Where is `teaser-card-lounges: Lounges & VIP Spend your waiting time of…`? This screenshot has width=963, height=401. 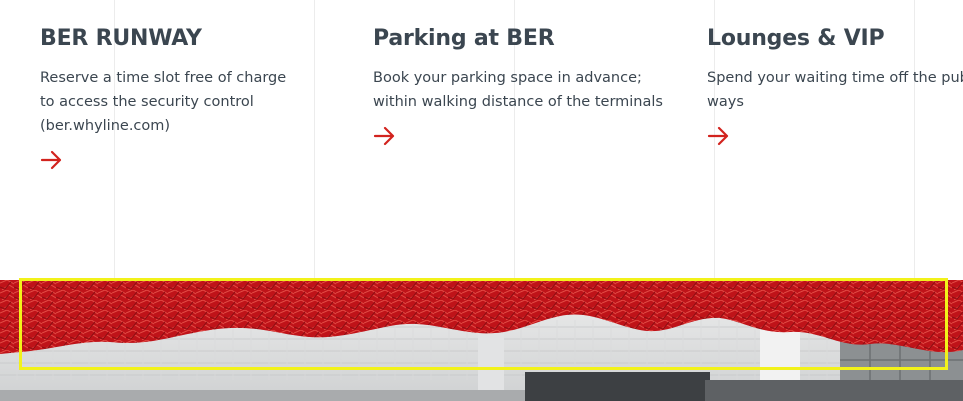 teaser-card-lounges: Lounges & VIP Spend your waiting time of… is located at coordinates (835, 86).